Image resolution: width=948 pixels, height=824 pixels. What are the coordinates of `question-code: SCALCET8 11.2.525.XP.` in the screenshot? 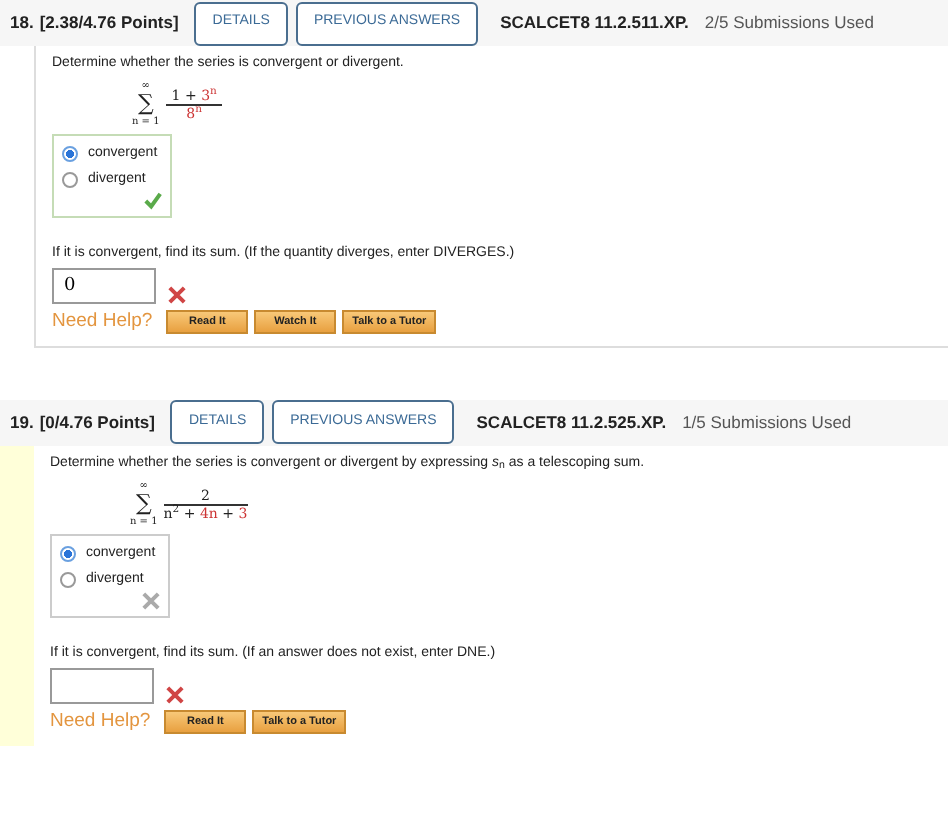 It's located at (571, 423).